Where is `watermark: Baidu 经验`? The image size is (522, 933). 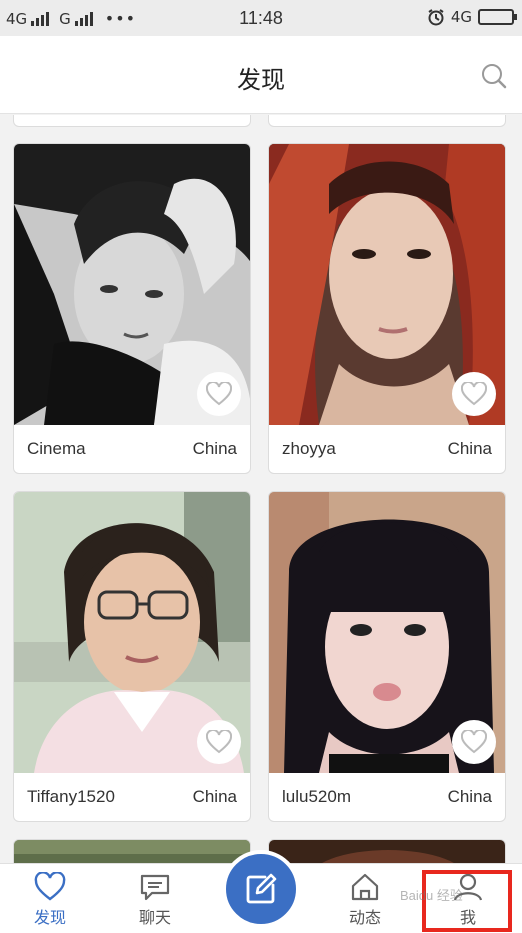
watermark: Baidu 经验 is located at coordinates (431, 895).